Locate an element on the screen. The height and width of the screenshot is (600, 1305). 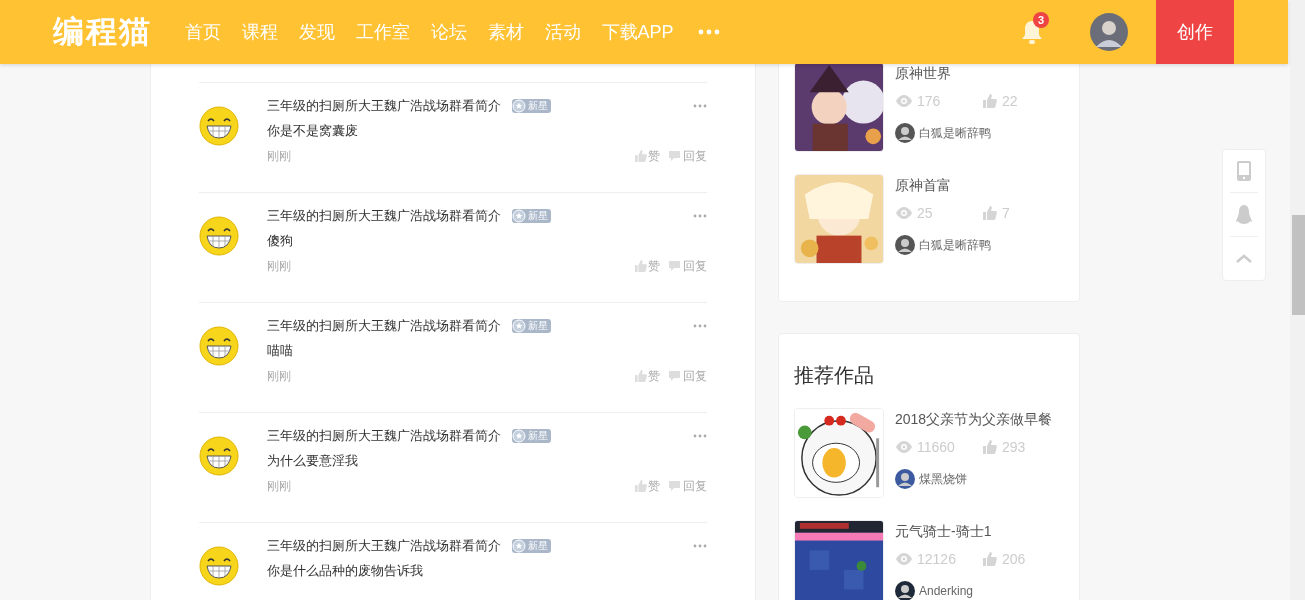
scrollbar is located at coordinates (1297, 300).